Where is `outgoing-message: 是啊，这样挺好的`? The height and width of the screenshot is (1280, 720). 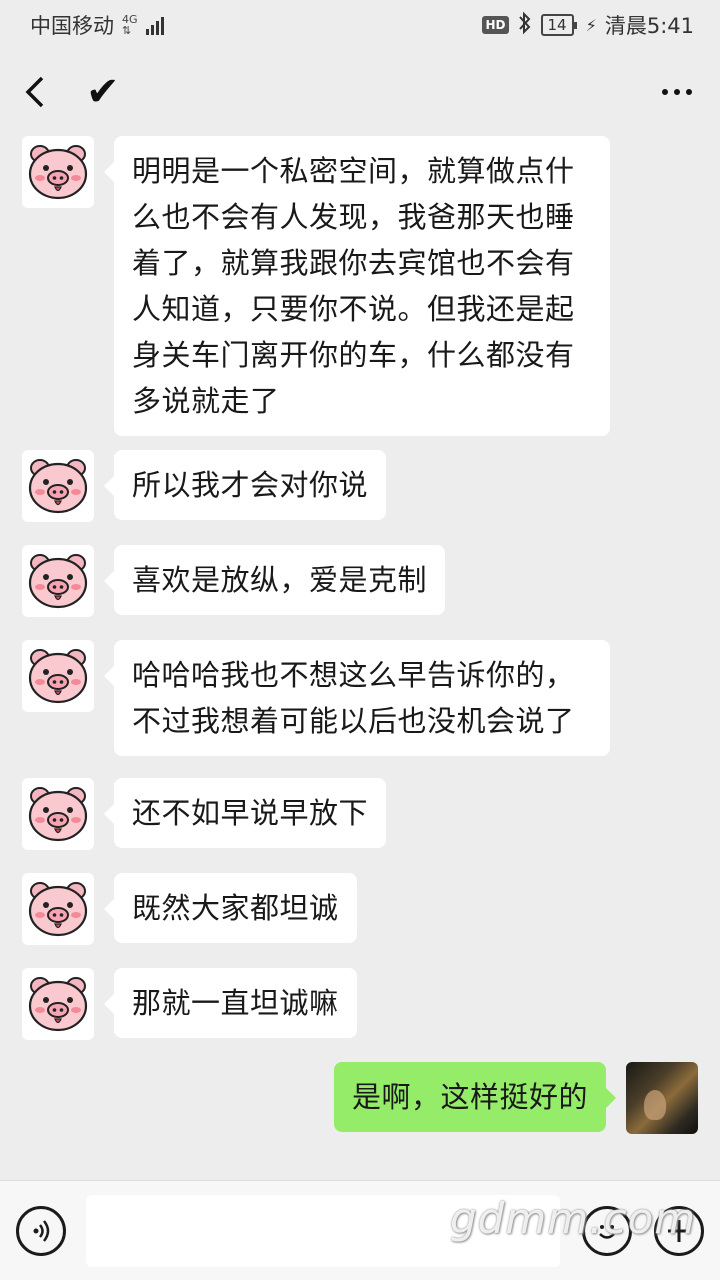 outgoing-message: 是啊，这样挺好的 is located at coordinates (515, 1098).